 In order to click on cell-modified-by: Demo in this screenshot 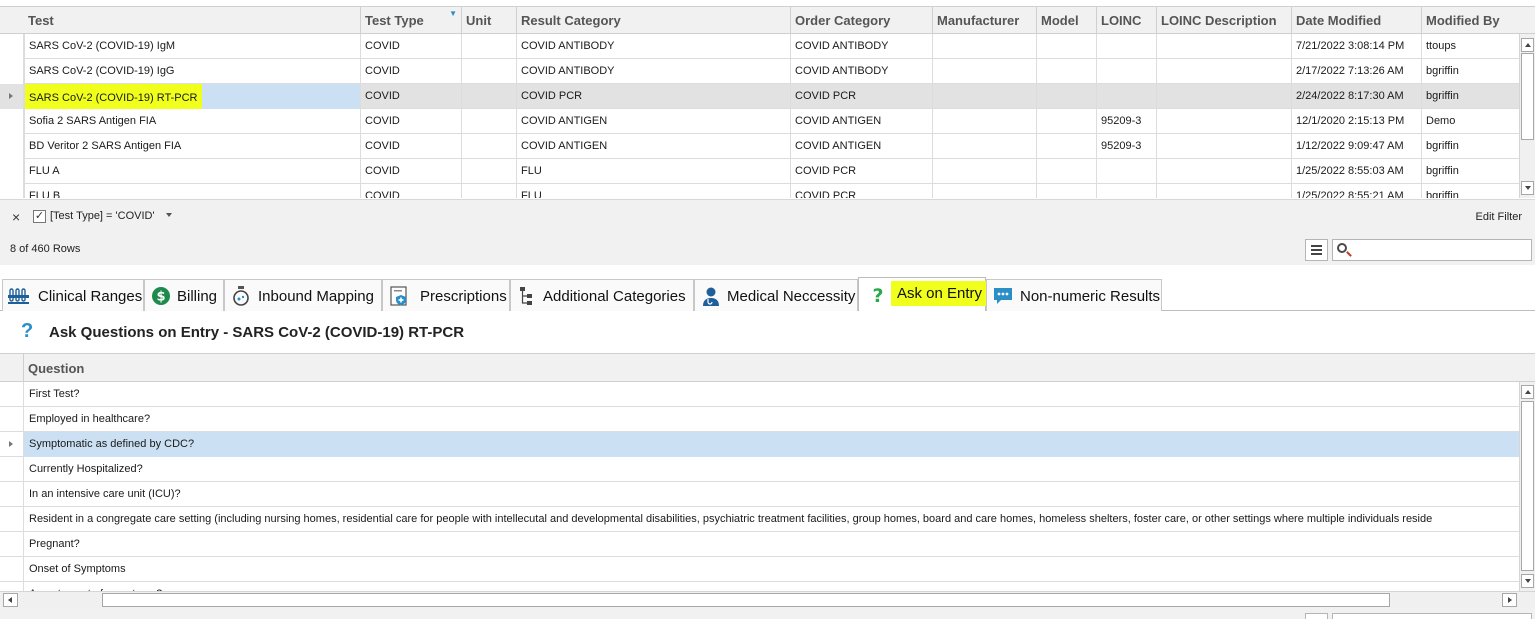, I will do `click(1470, 121)`.